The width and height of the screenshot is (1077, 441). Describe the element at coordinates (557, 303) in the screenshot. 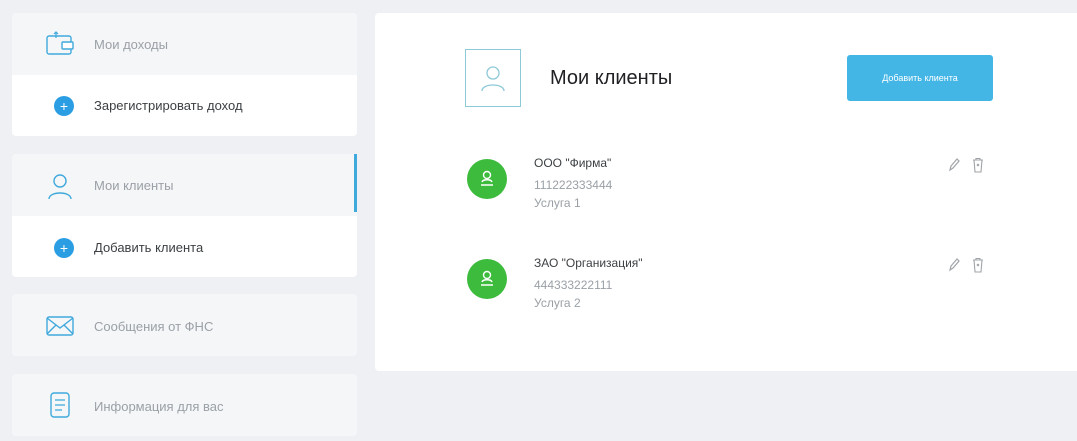

I see `client-service: Услуга 2` at that location.